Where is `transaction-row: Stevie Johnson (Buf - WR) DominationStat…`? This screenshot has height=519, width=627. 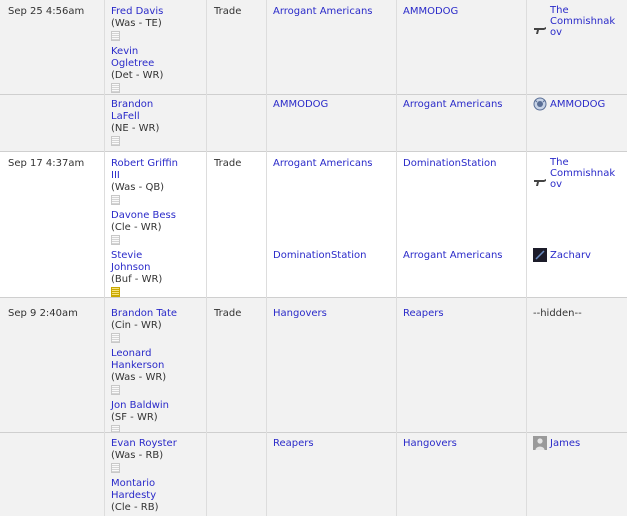
transaction-row: Stevie Johnson (Buf - WR) DominationStat… is located at coordinates (313, 271).